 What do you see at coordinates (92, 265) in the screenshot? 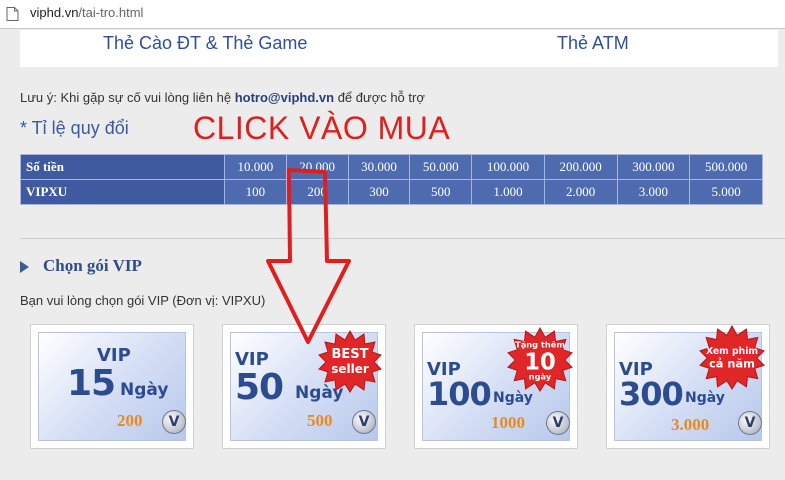
I see `vip-heading-label: Chọn gói VIP` at bounding box center [92, 265].